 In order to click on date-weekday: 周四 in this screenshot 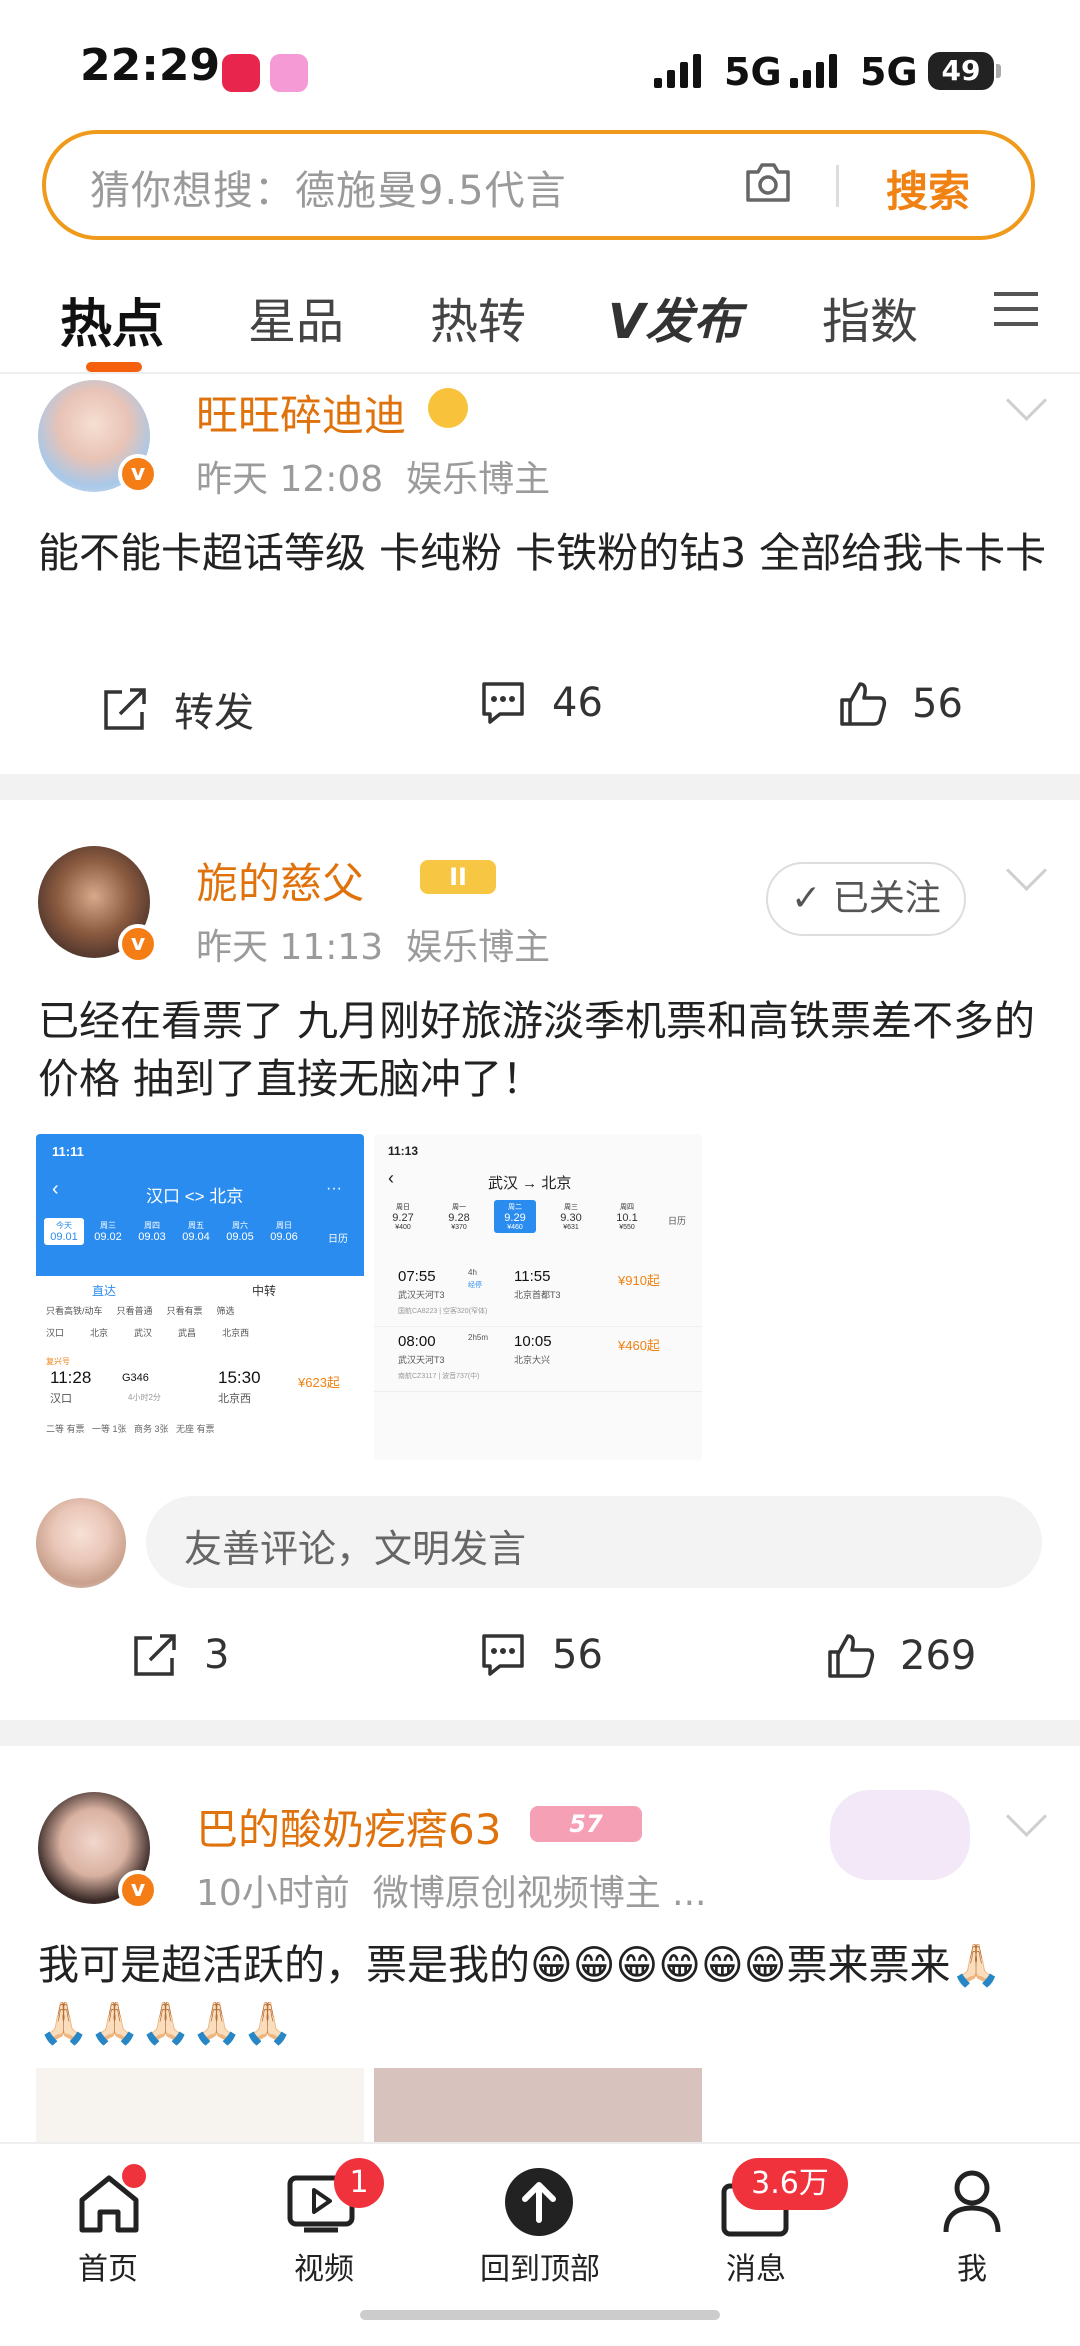, I will do `click(627, 1207)`.